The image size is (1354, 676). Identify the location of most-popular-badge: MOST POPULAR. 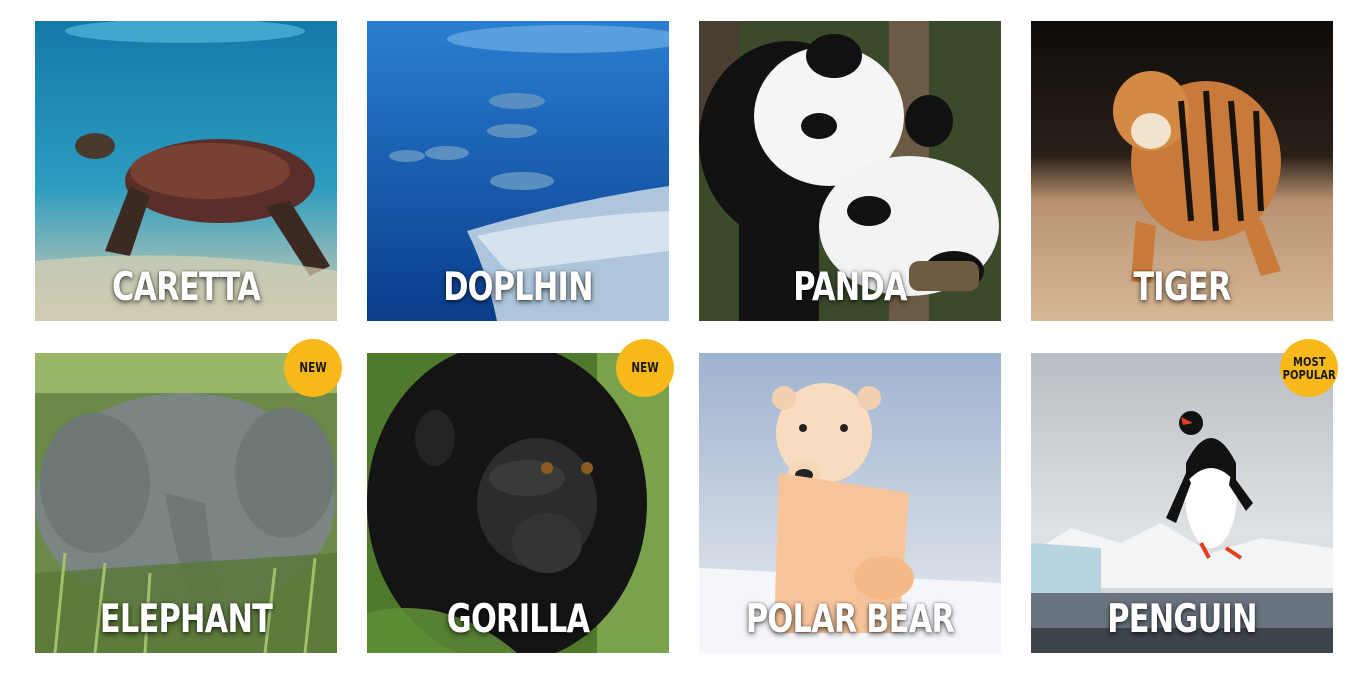
(1309, 368).